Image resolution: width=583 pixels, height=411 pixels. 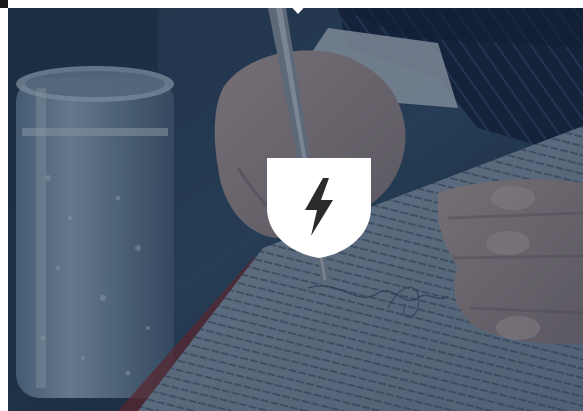 What do you see at coordinates (298, 7) in the screenshot?
I see `down-pointer-notch-icon` at bounding box center [298, 7].